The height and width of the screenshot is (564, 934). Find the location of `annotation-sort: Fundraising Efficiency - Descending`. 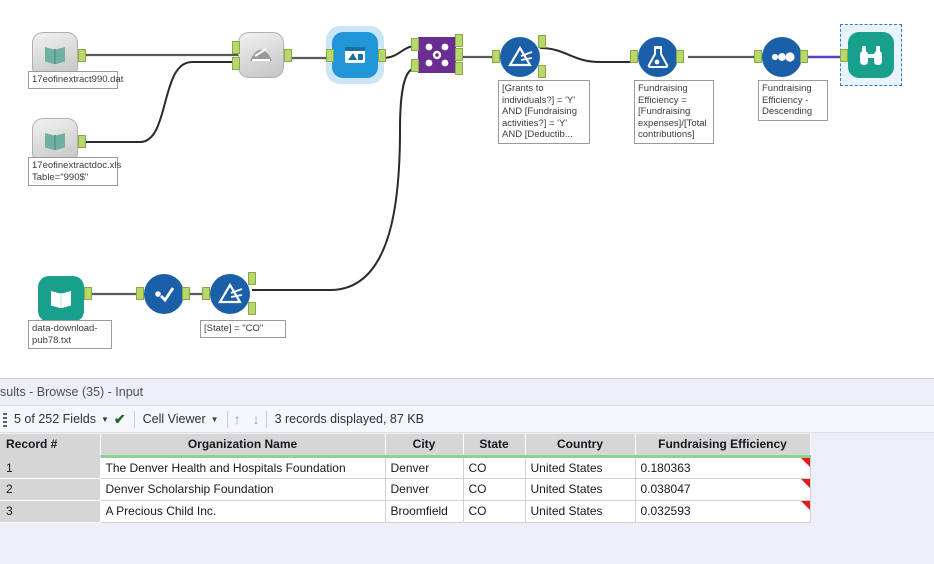

annotation-sort: Fundraising Efficiency - Descending is located at coordinates (793, 100).